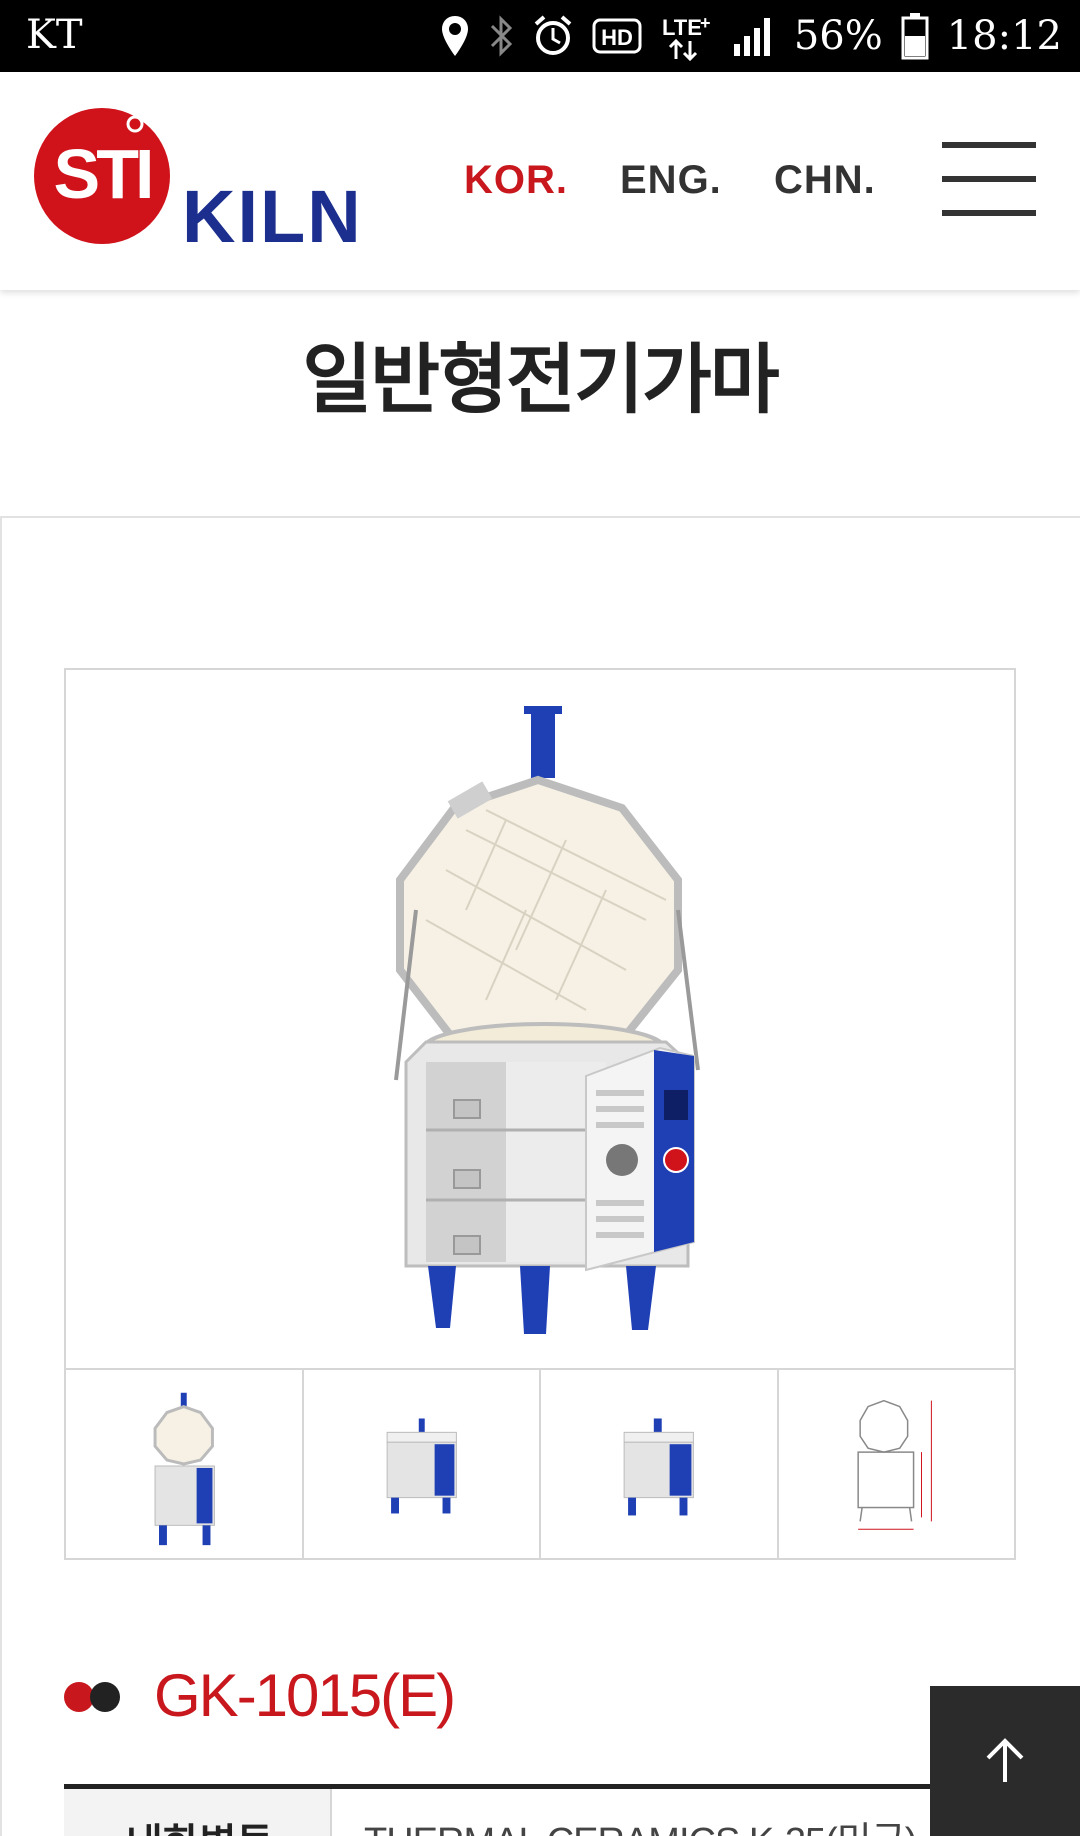 The image size is (1080, 1836). I want to click on spec-label-cell: 내화벽돌, so click(198, 1812).